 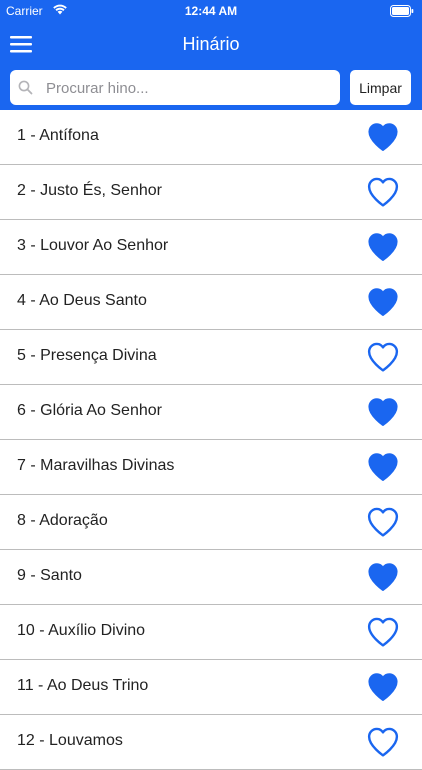 I want to click on search-field-container, so click(x=175, y=88).